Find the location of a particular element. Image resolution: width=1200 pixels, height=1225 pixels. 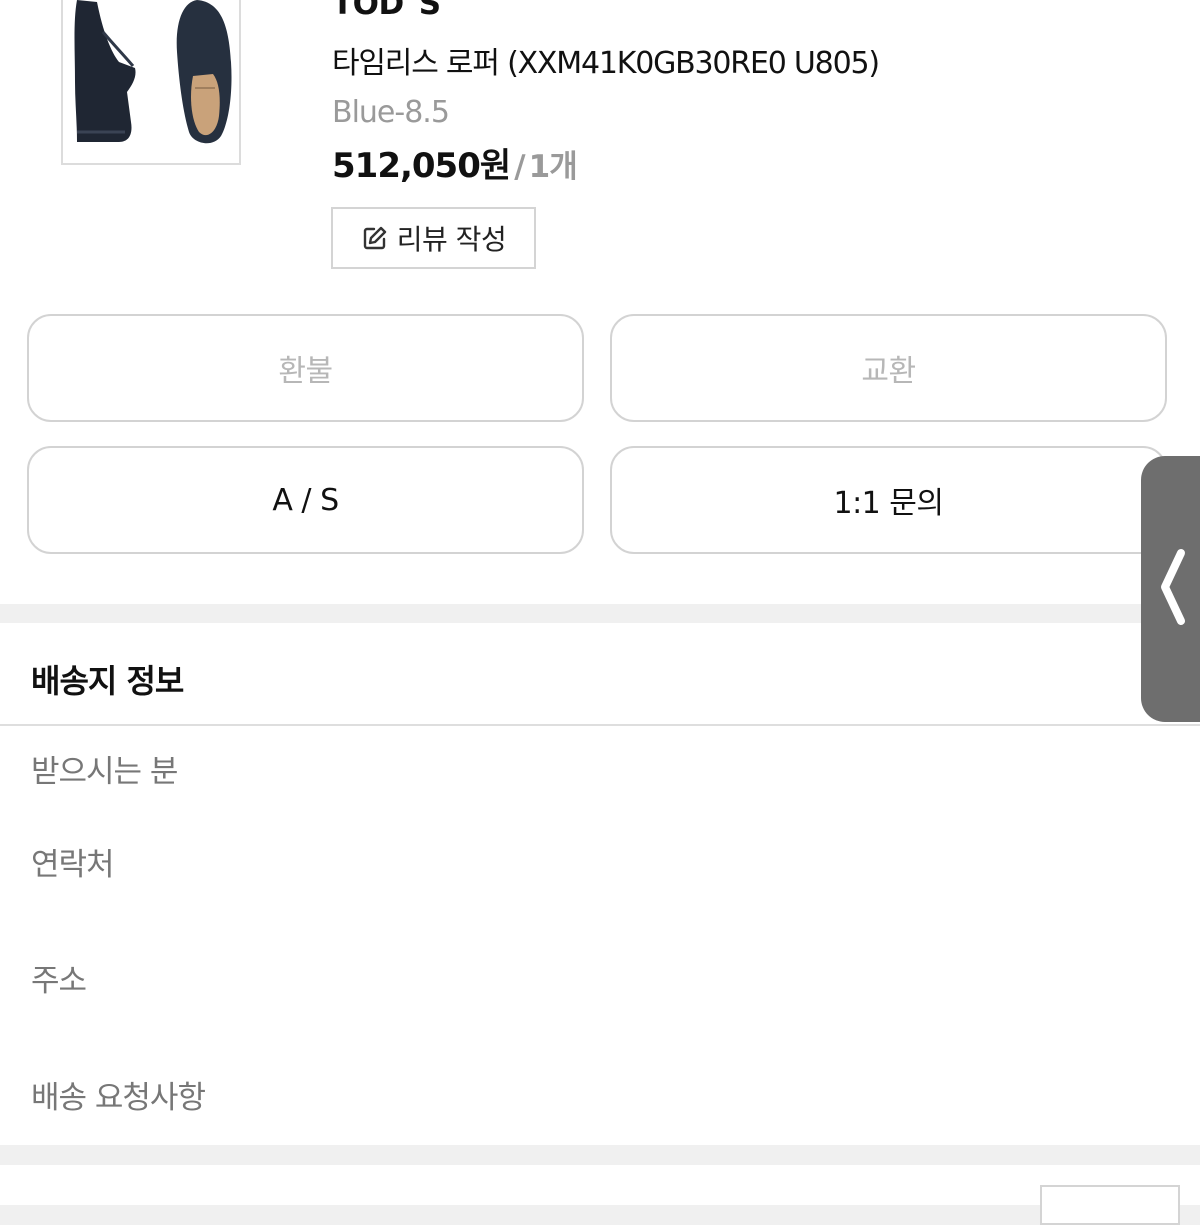

edit-icon is located at coordinates (375, 238).